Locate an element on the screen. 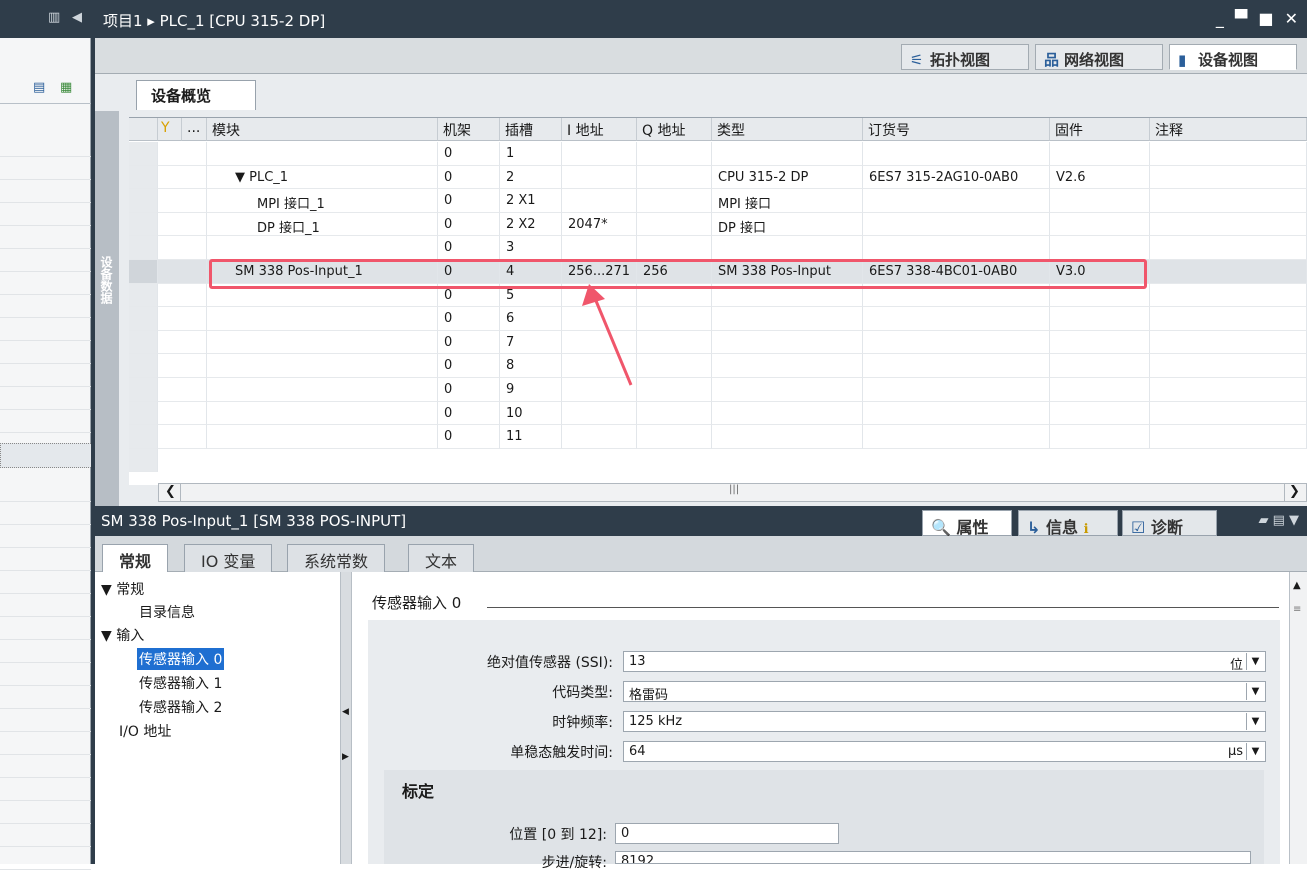 The image size is (1307, 872). tab-system-constants: 系统常数 is located at coordinates (336, 558).